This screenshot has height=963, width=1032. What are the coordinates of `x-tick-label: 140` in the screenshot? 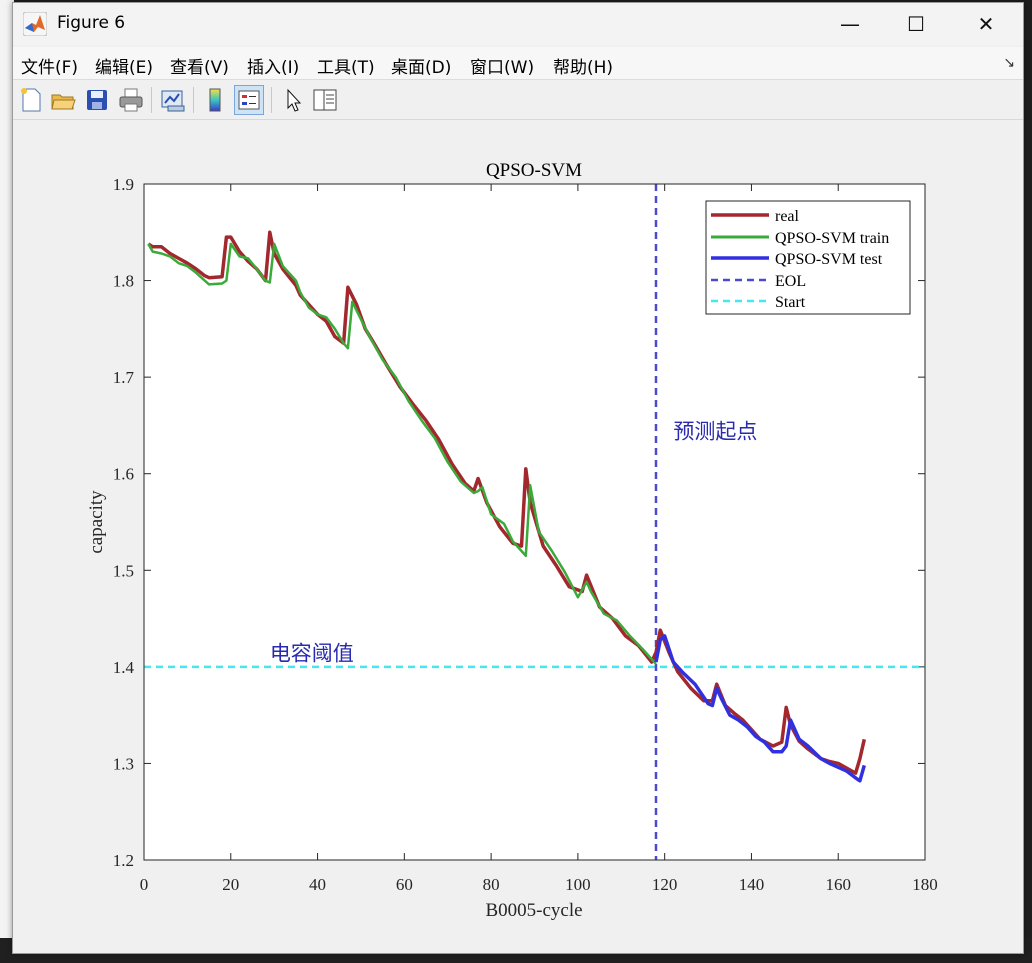 It's located at (752, 884).